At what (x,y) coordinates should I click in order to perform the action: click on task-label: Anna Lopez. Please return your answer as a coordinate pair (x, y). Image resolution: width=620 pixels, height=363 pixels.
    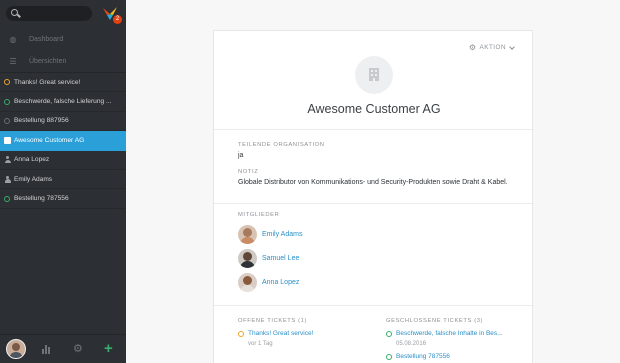
    Looking at the image, I should click on (32, 160).